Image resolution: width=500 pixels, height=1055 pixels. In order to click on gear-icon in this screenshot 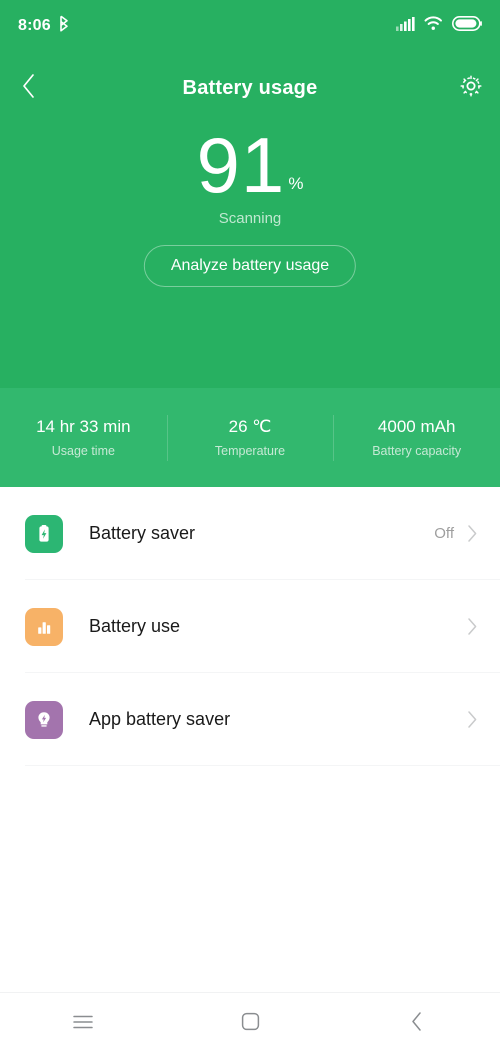, I will do `click(471, 88)`.